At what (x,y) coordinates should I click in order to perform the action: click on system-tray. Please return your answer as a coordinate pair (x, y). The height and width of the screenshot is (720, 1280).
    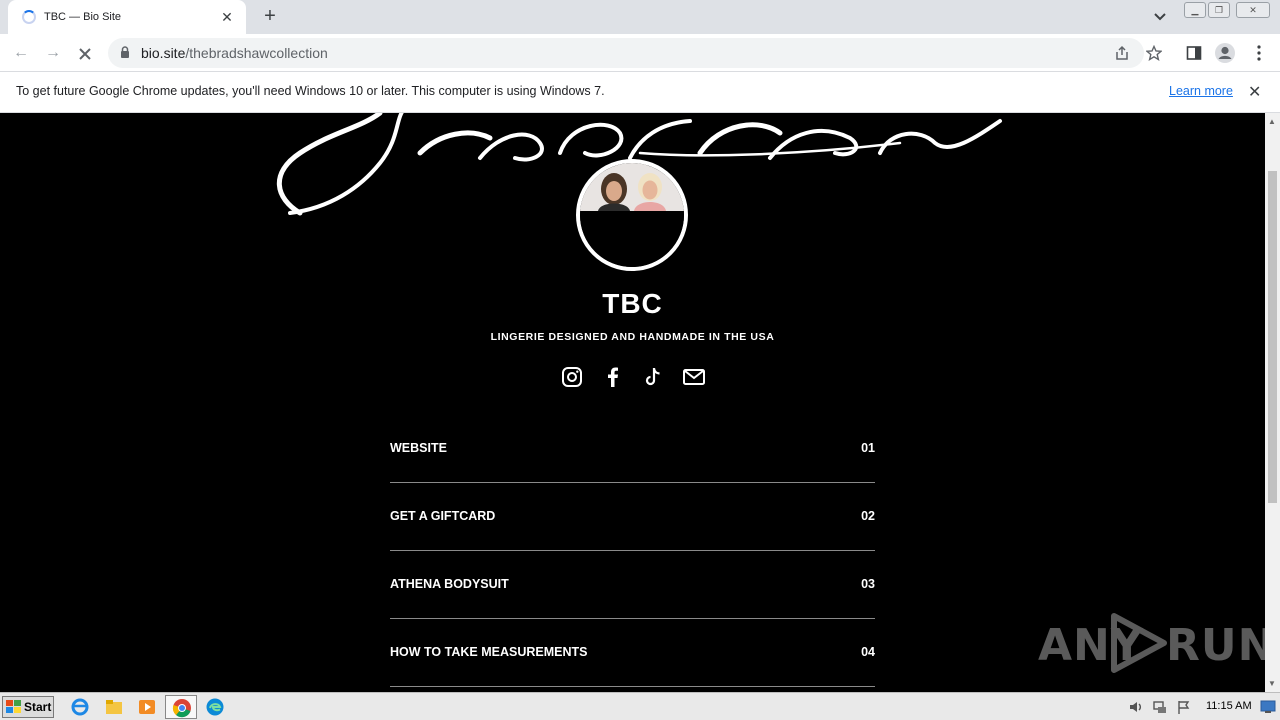
    Looking at the image, I should click on (1201, 707).